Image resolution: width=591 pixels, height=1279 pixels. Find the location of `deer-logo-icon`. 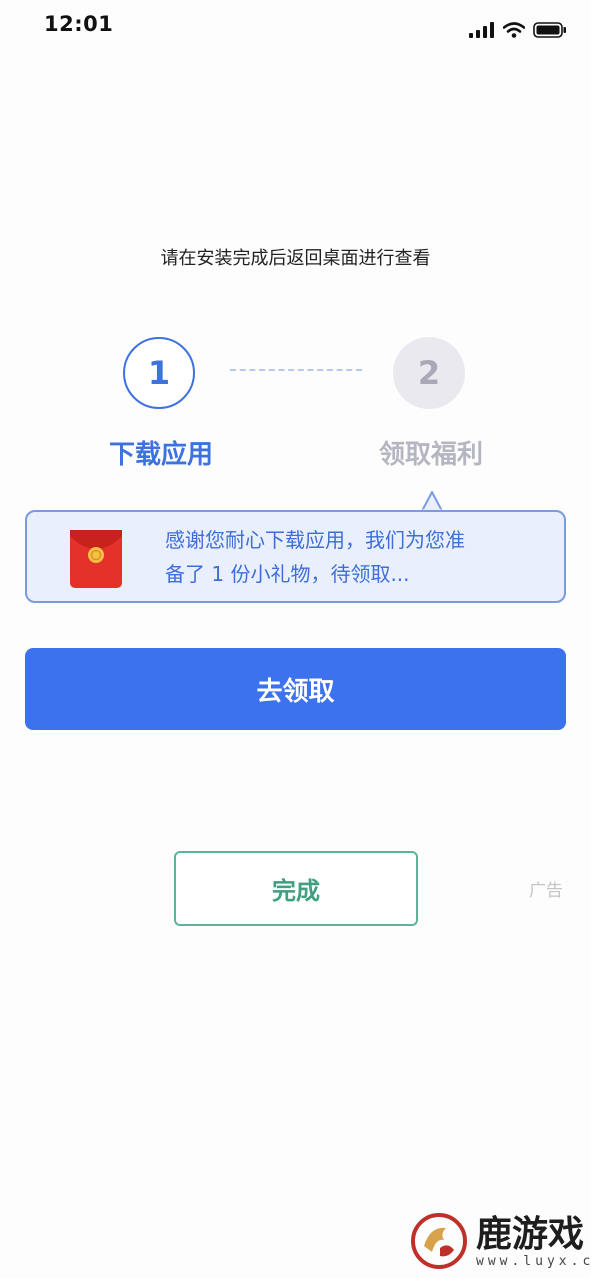

deer-logo-icon is located at coordinates (439, 1241).